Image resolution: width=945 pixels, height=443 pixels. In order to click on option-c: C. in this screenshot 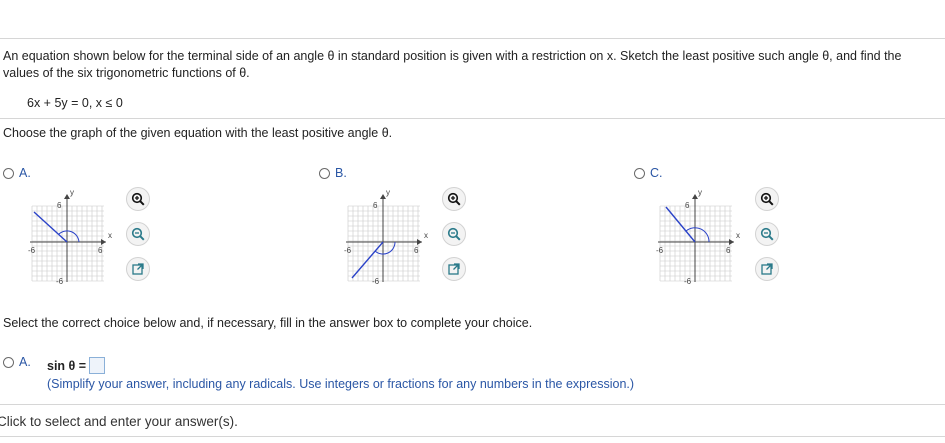, I will do `click(648, 173)`.